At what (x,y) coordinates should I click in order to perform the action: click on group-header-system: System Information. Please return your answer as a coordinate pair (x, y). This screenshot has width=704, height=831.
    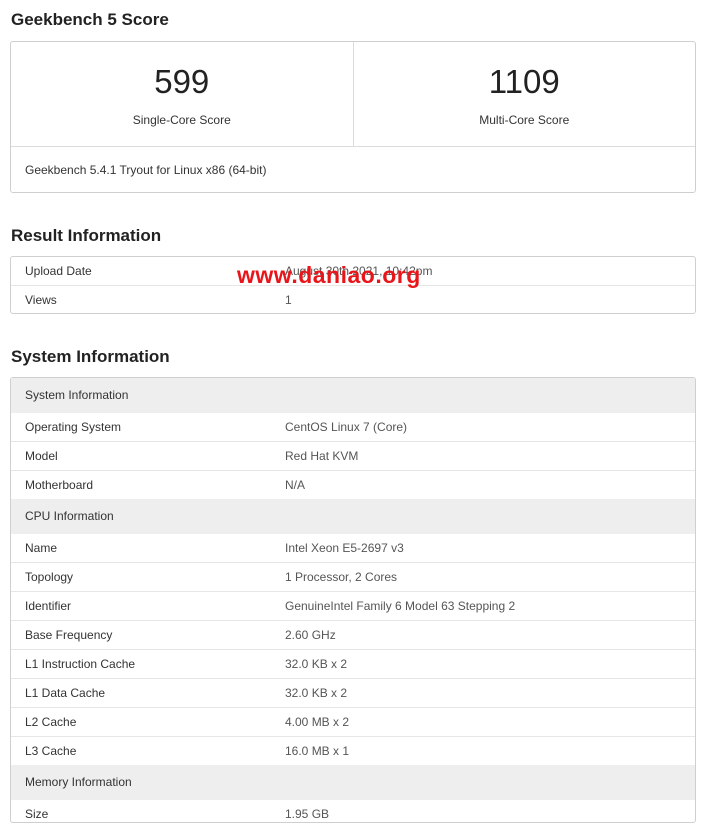
    Looking at the image, I should click on (353, 395).